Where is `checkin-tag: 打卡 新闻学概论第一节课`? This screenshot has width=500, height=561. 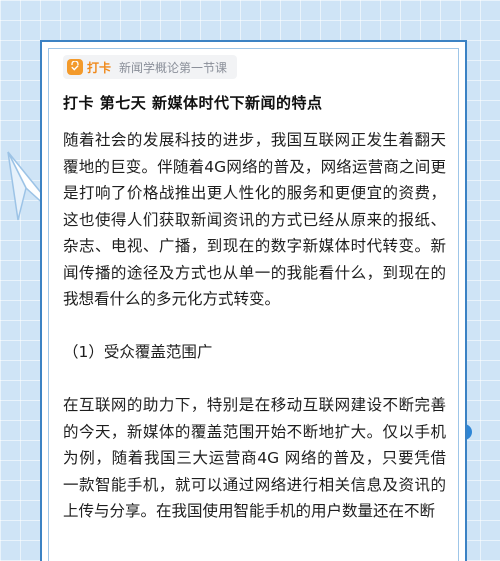 checkin-tag: 打卡 新闻学概论第一节课 is located at coordinates (150, 67).